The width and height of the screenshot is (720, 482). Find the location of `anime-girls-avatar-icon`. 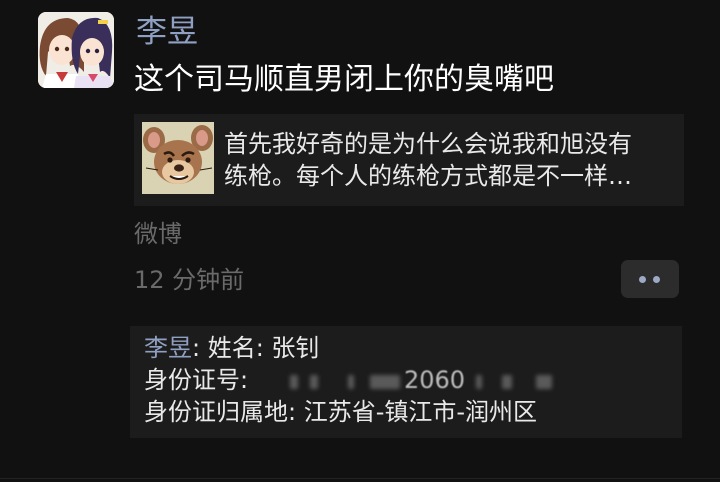

anime-girls-avatar-icon is located at coordinates (76, 50).